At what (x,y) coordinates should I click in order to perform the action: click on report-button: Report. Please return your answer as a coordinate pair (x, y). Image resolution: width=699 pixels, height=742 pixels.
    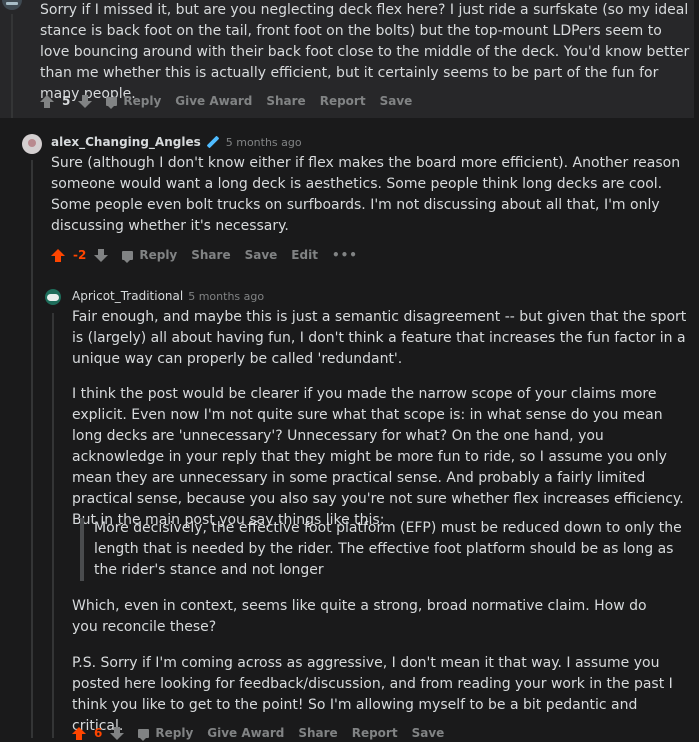
    Looking at the image, I should click on (343, 101).